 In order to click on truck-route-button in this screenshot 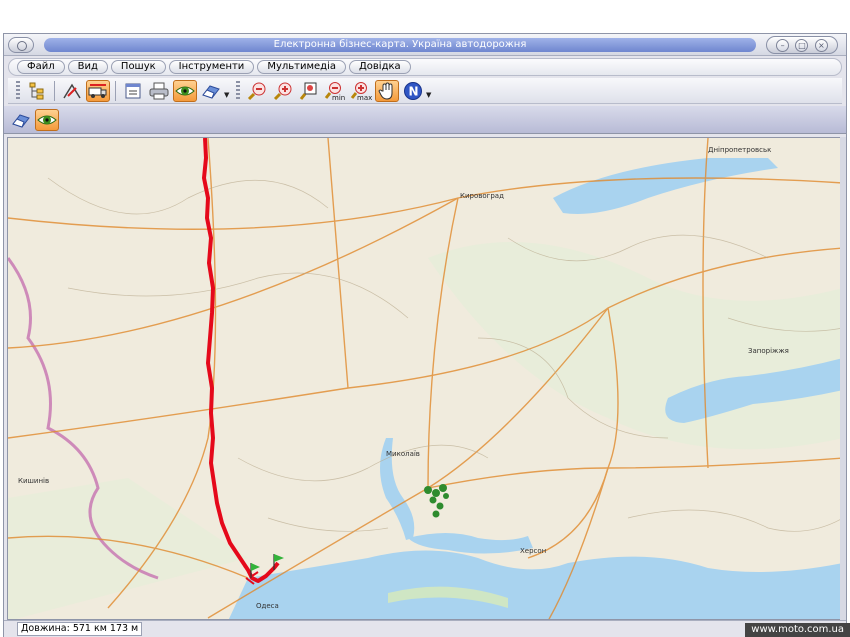, I will do `click(98, 90)`.